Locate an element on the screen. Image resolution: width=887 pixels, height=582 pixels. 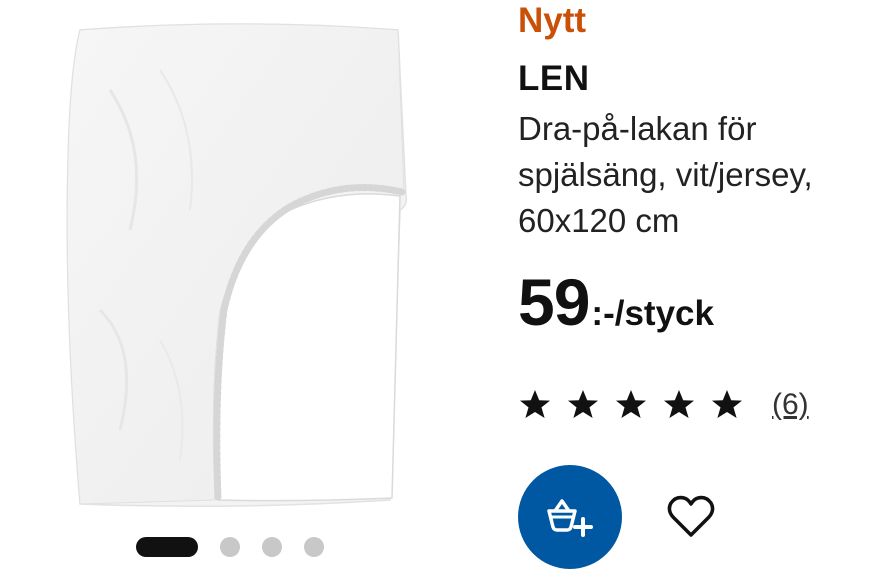
heart-outline-icon is located at coordinates (691, 516).